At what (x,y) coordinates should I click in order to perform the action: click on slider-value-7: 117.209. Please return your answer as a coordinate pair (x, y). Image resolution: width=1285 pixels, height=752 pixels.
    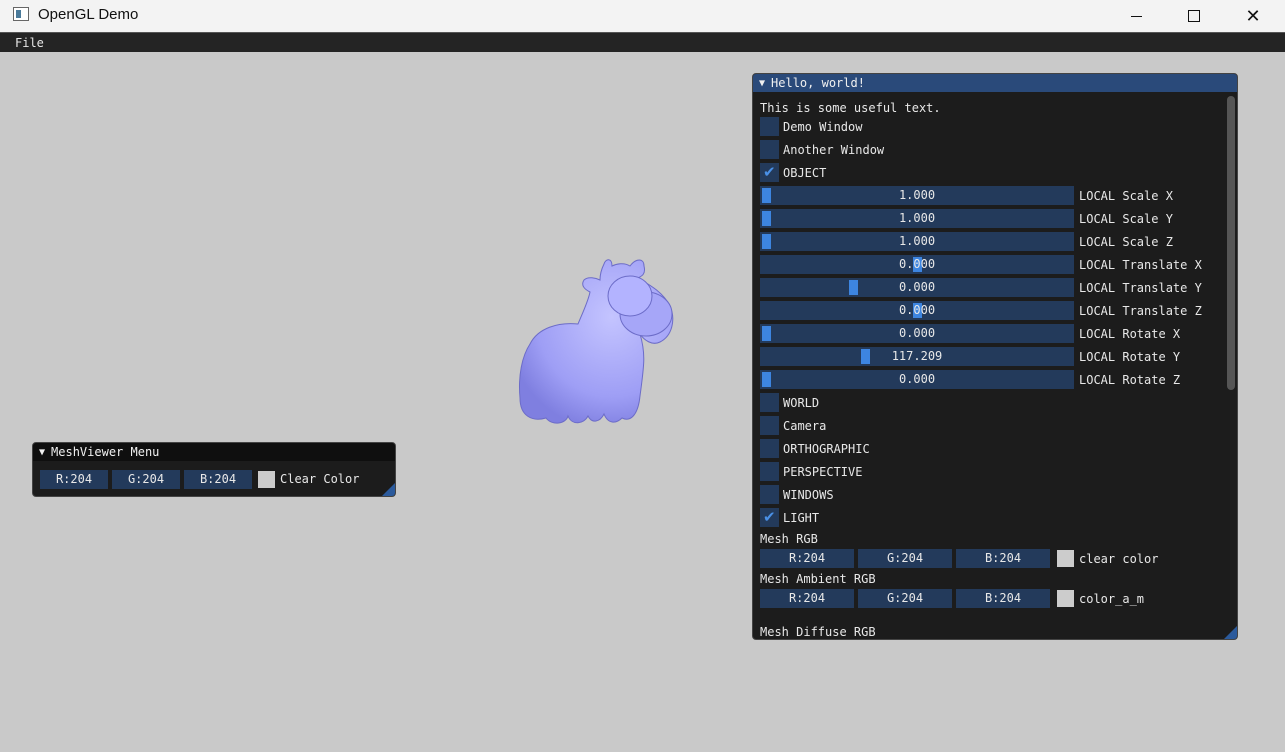
    Looking at the image, I should click on (917, 356).